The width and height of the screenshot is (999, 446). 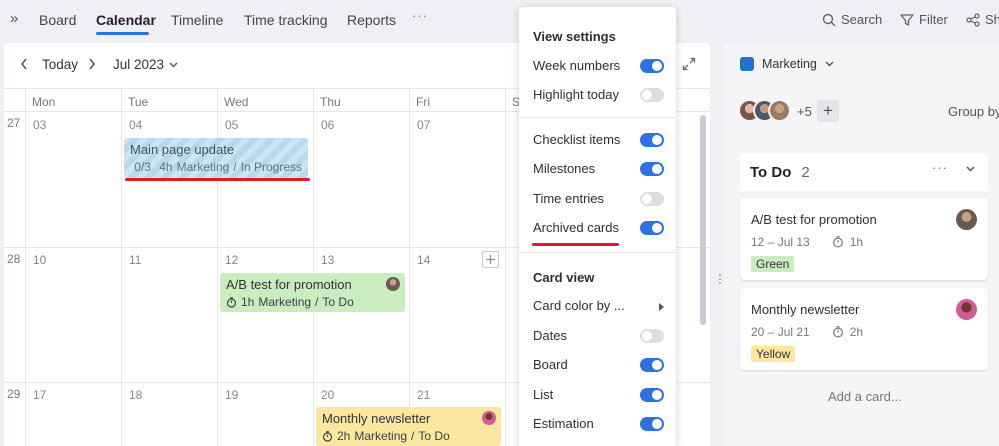 What do you see at coordinates (39, 260) in the screenshot?
I see `date-cell-label: 10` at bounding box center [39, 260].